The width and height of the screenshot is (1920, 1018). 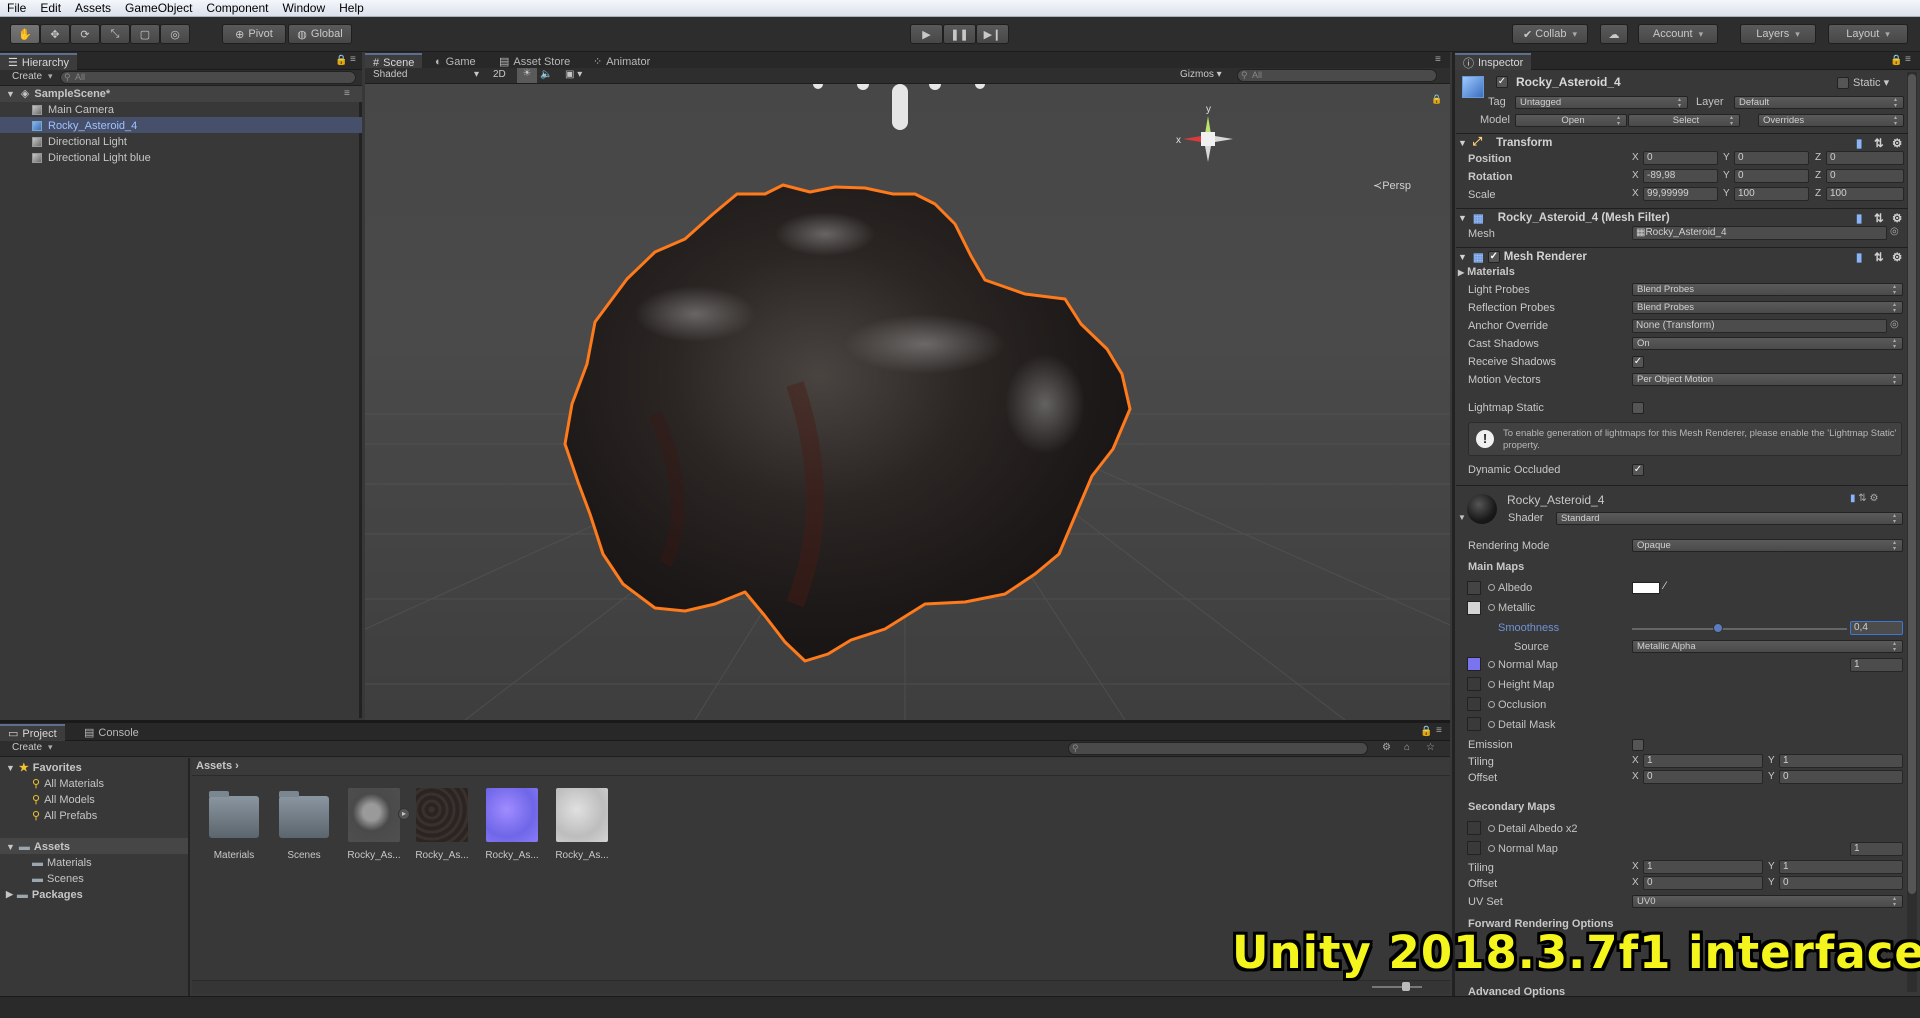 I want to click on packages-folder: ▶ ▬ Packages, so click(x=44, y=894).